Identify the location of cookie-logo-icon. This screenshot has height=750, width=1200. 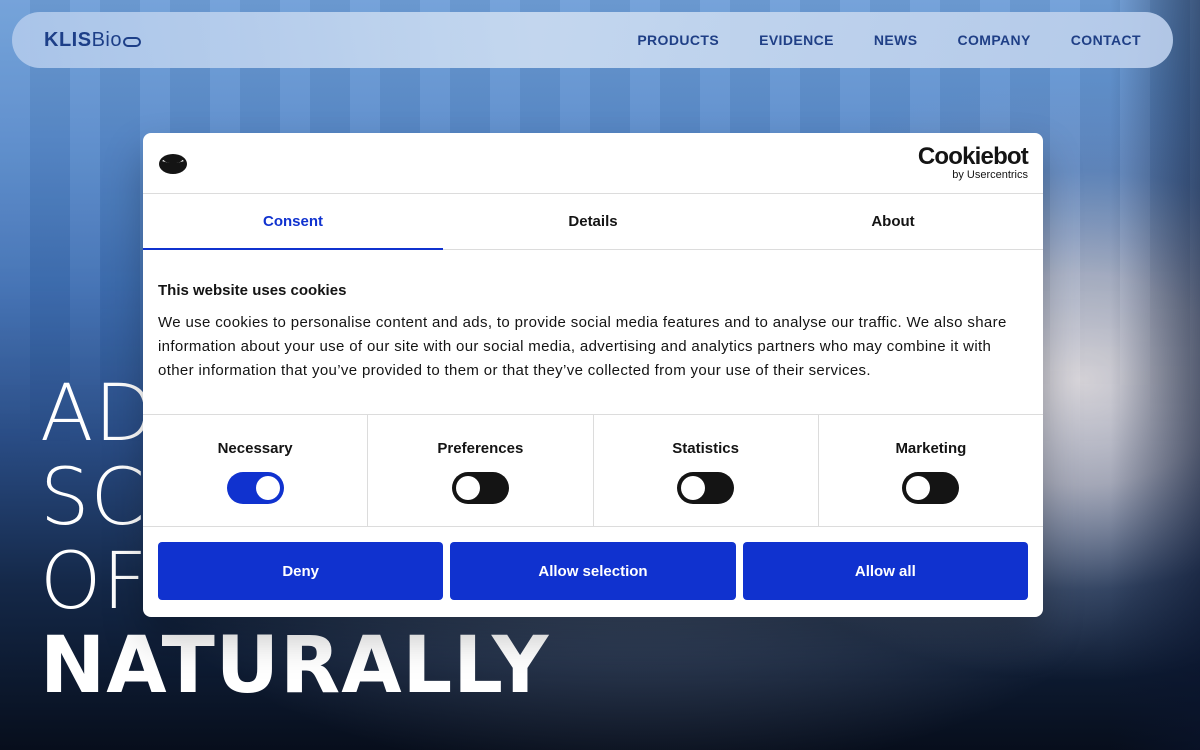
(173, 163).